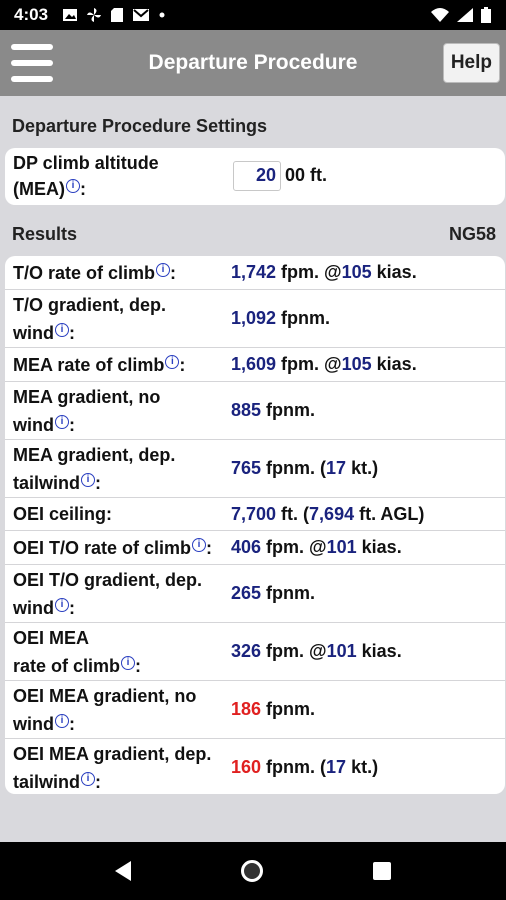  I want to click on result-label: MEA gradient, no wind i:, so click(87, 410).